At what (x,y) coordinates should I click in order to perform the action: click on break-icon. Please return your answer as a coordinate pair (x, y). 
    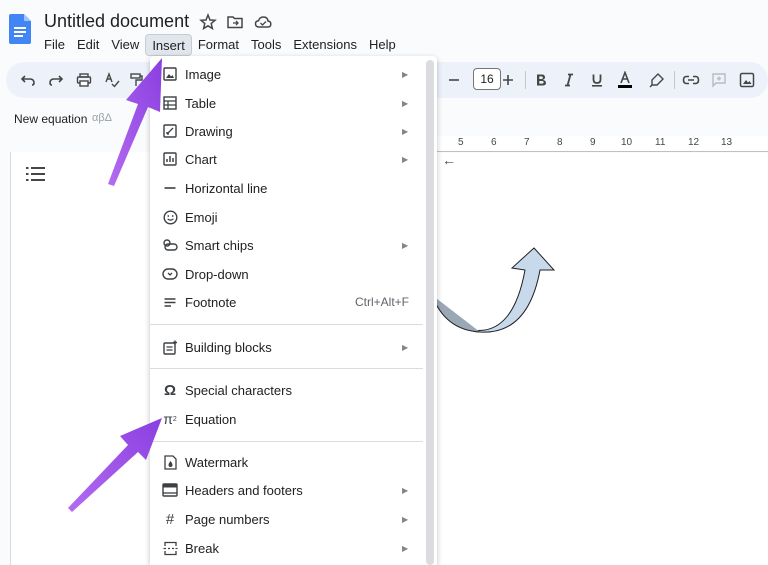
    Looking at the image, I should click on (170, 548).